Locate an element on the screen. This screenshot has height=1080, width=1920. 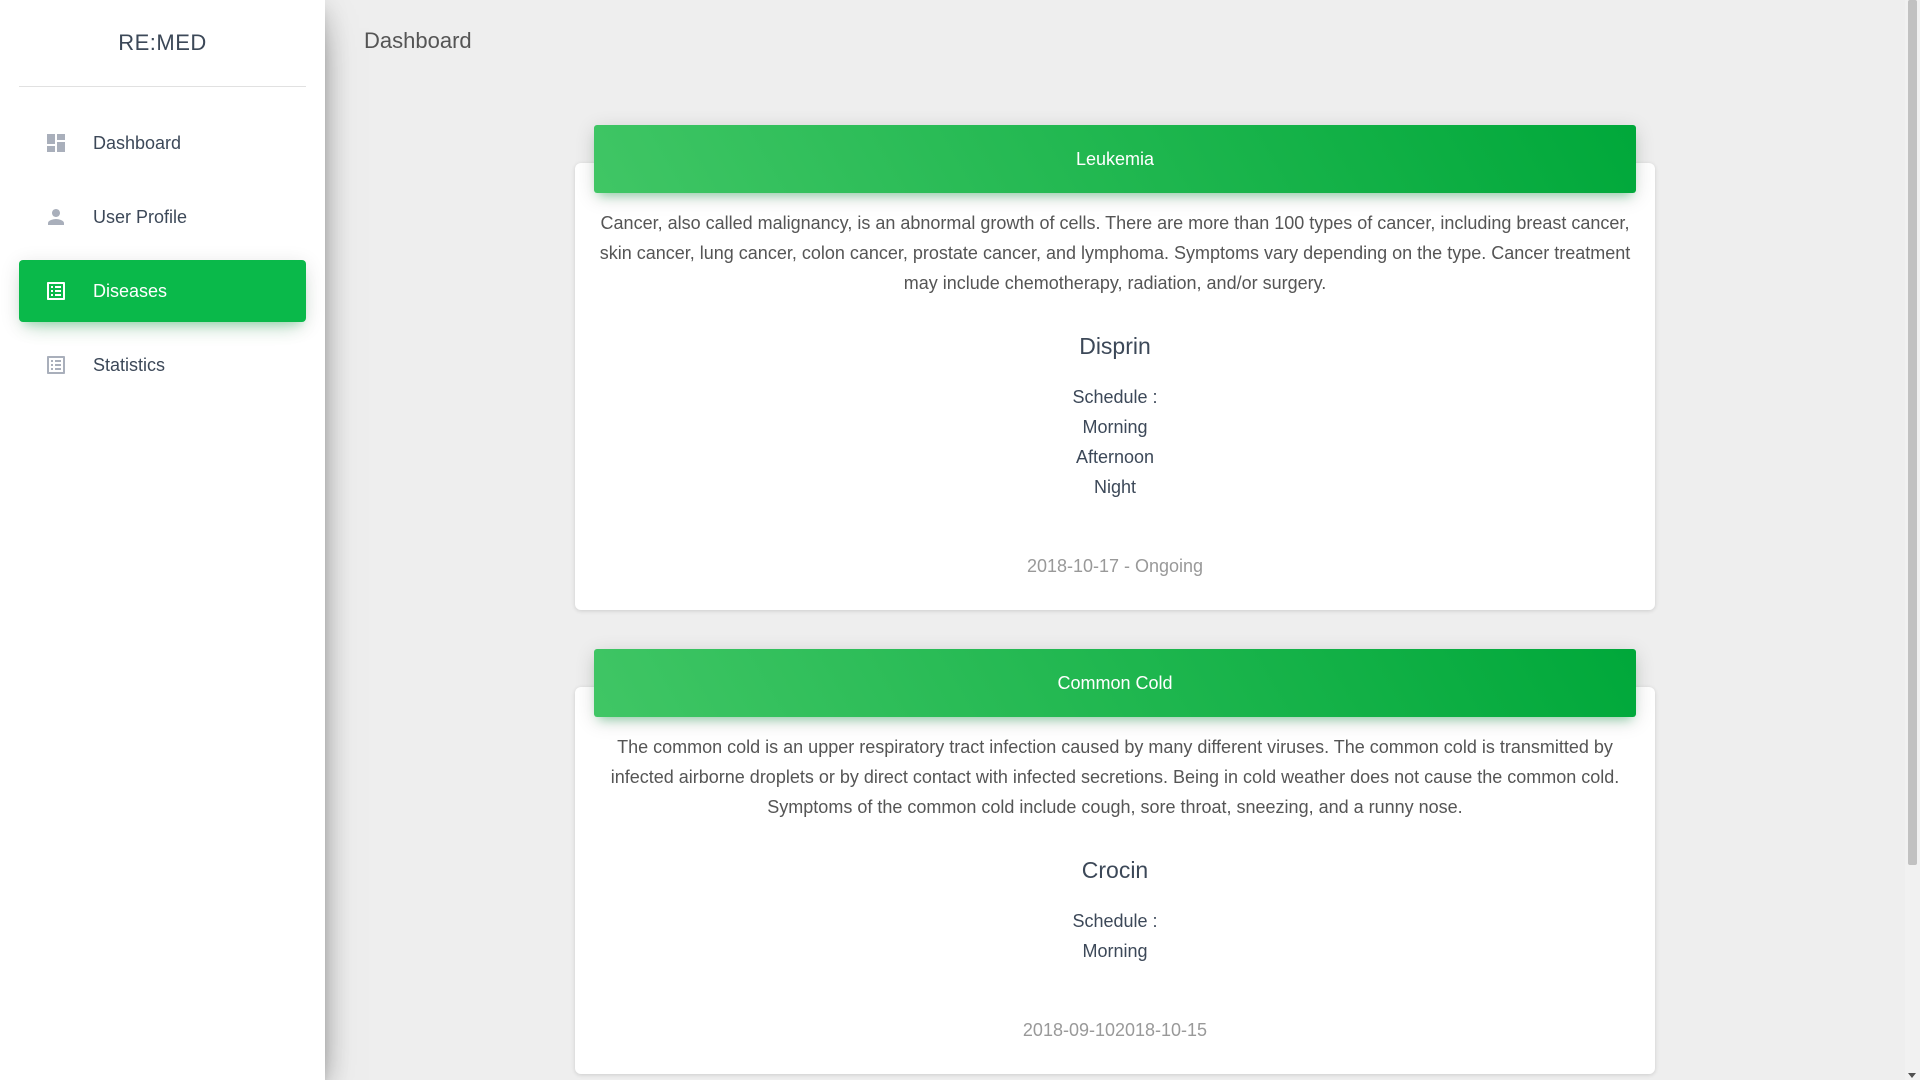
dashboard-icon is located at coordinates (56, 143).